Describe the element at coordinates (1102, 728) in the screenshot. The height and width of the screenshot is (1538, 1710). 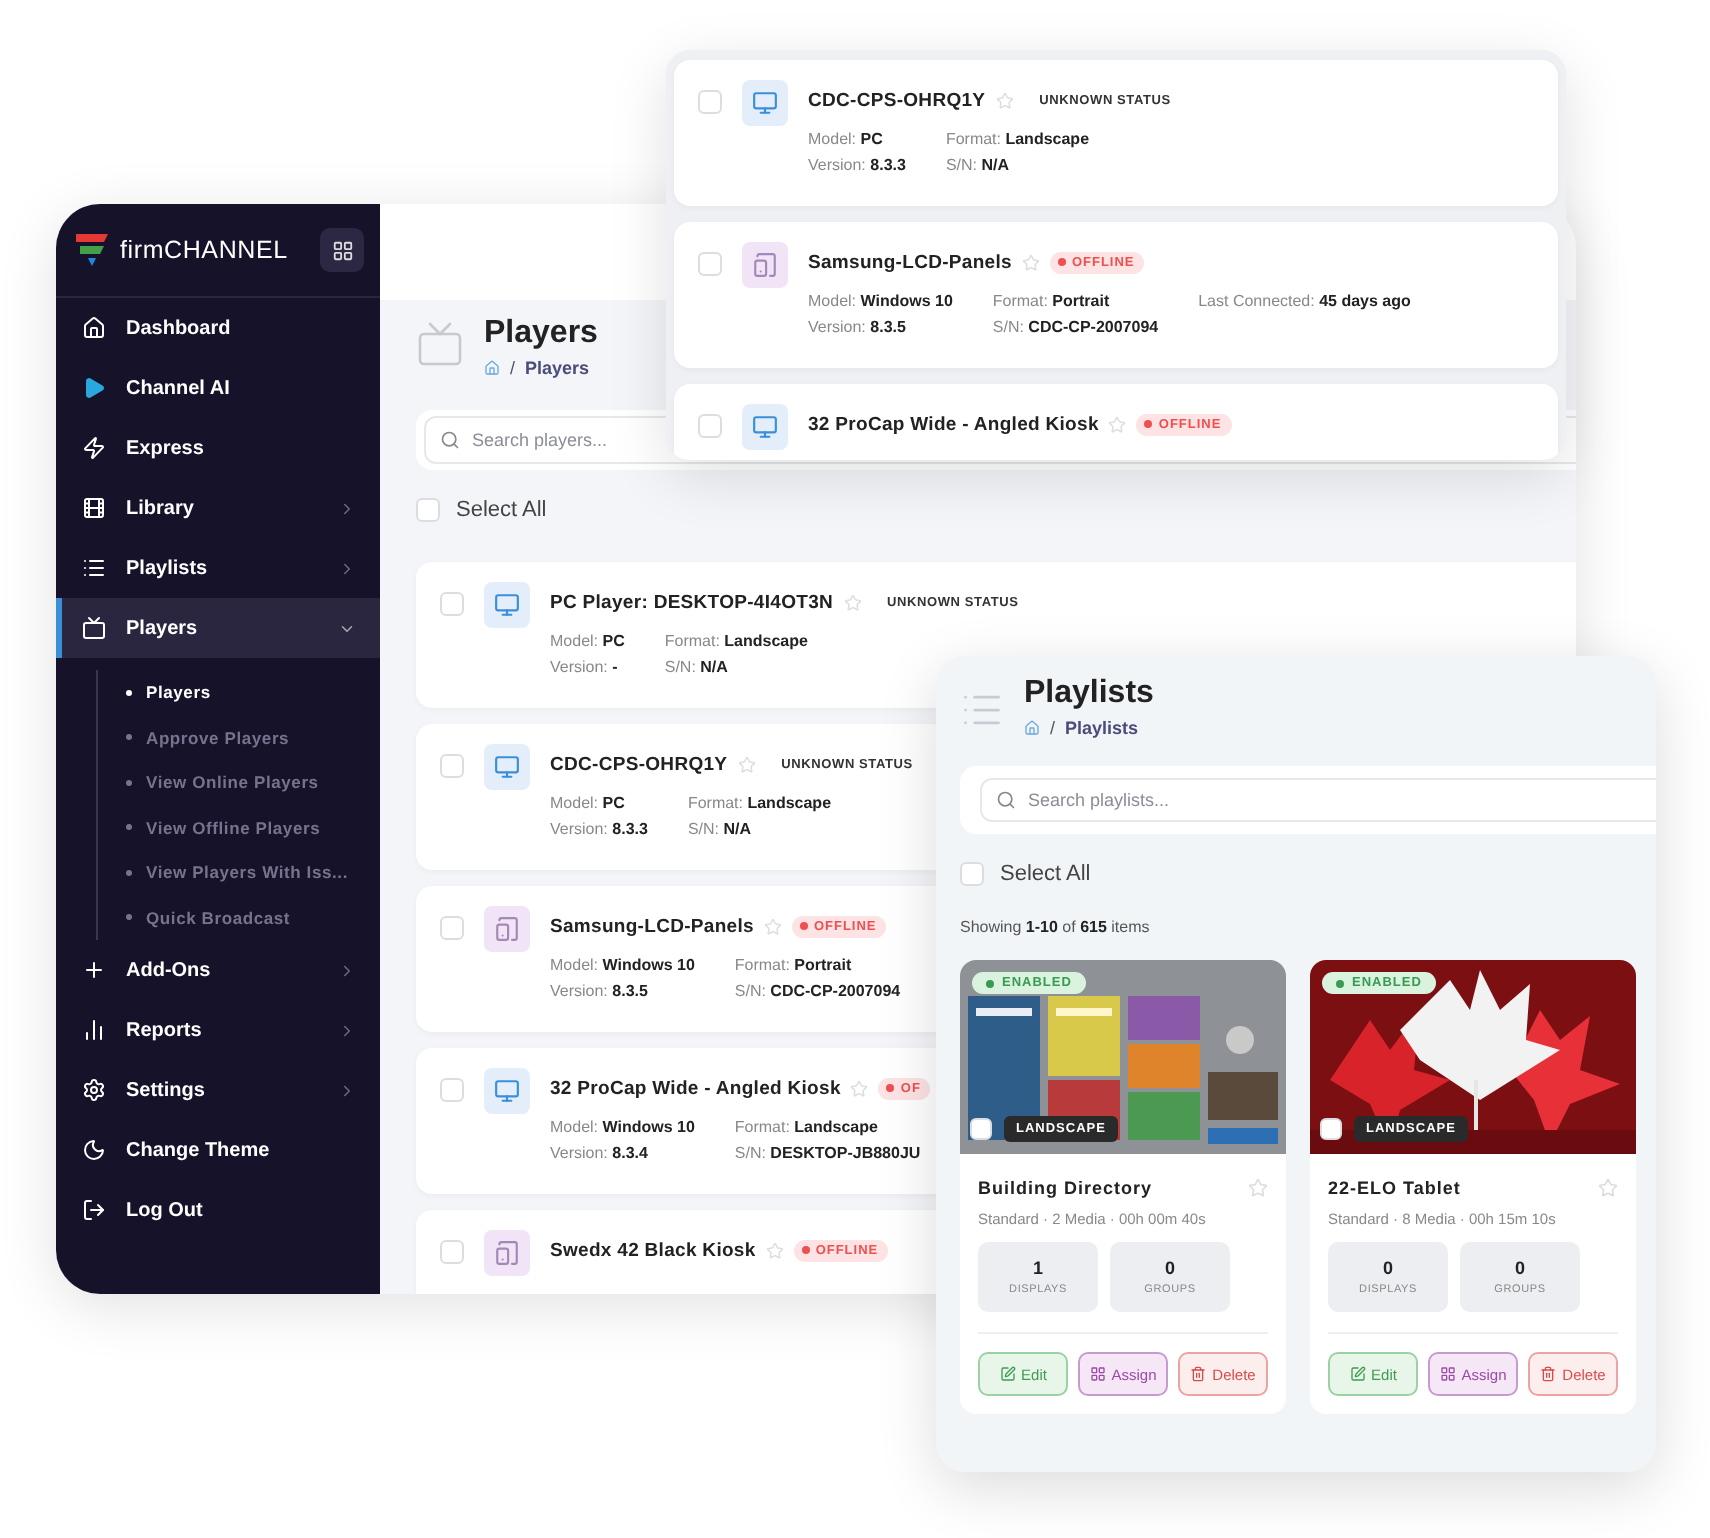
I see `breadcrumb-link: Playlists` at that location.